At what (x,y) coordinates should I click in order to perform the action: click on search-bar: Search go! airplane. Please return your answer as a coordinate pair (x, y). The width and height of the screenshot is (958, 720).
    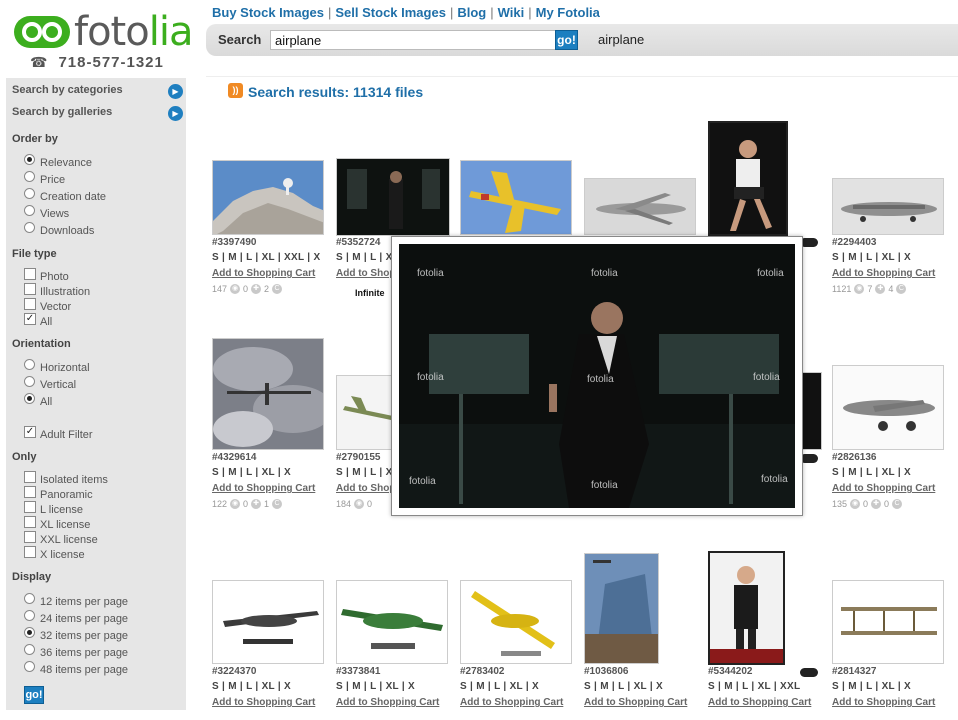
    Looking at the image, I should click on (582, 40).